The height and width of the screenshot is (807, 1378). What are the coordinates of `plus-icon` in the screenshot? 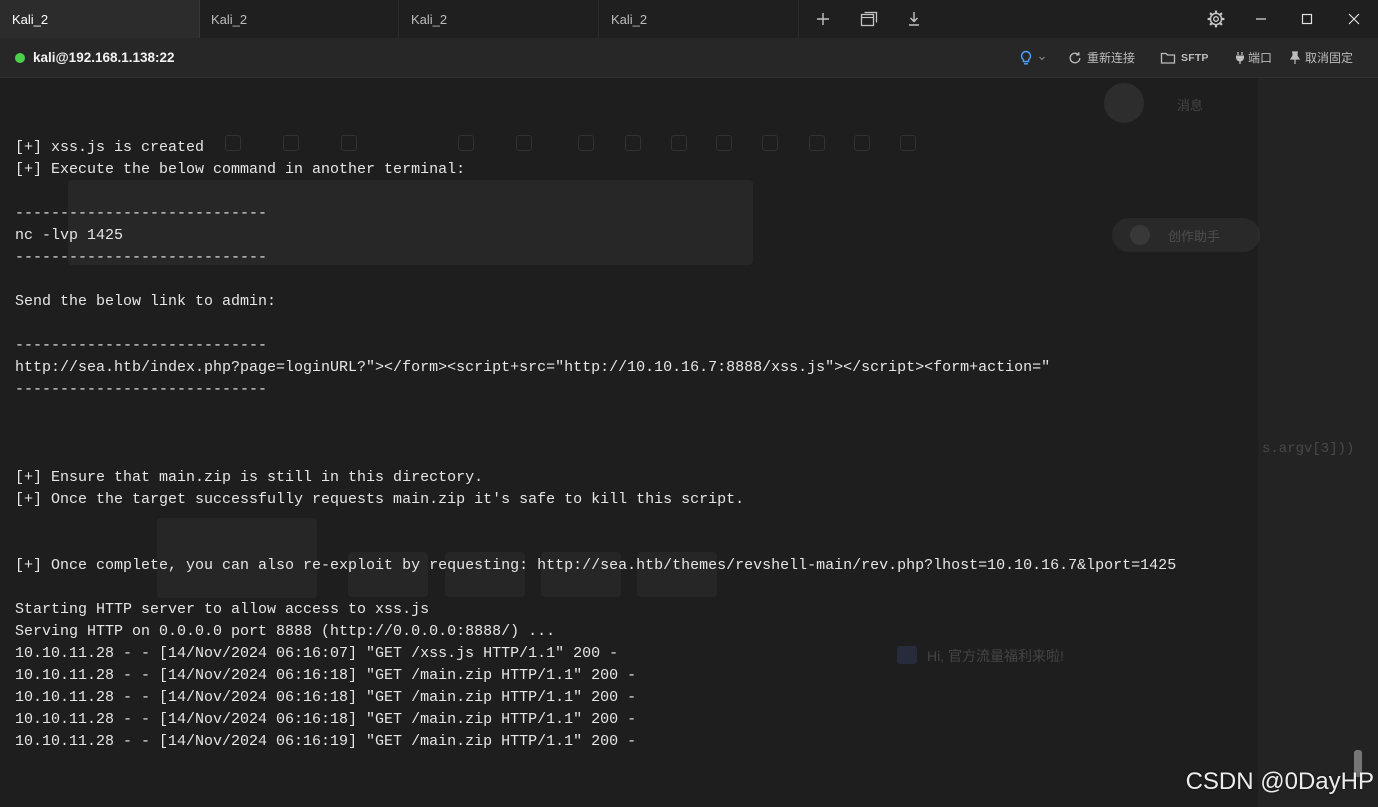 It's located at (823, 19).